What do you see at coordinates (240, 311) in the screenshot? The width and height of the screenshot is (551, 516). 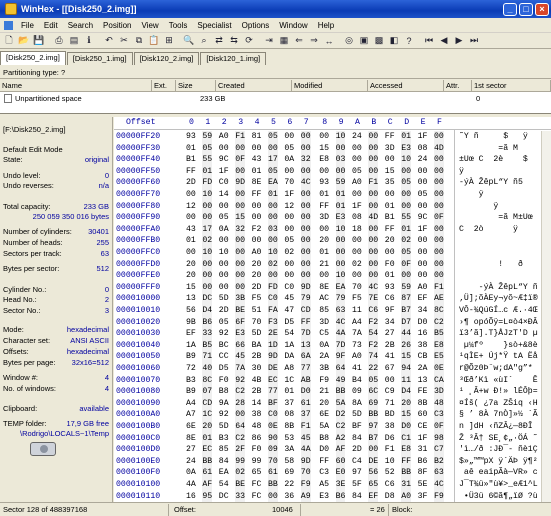 I see `hex-byte: BE` at bounding box center [240, 311].